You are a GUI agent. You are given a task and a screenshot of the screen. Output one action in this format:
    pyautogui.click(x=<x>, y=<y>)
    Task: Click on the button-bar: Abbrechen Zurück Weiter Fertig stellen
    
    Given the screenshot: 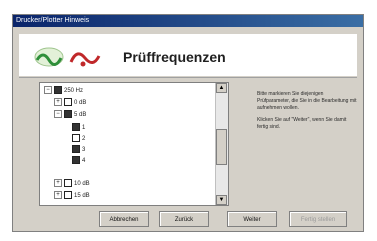 What is the action you would take?
    pyautogui.click(x=188, y=221)
    